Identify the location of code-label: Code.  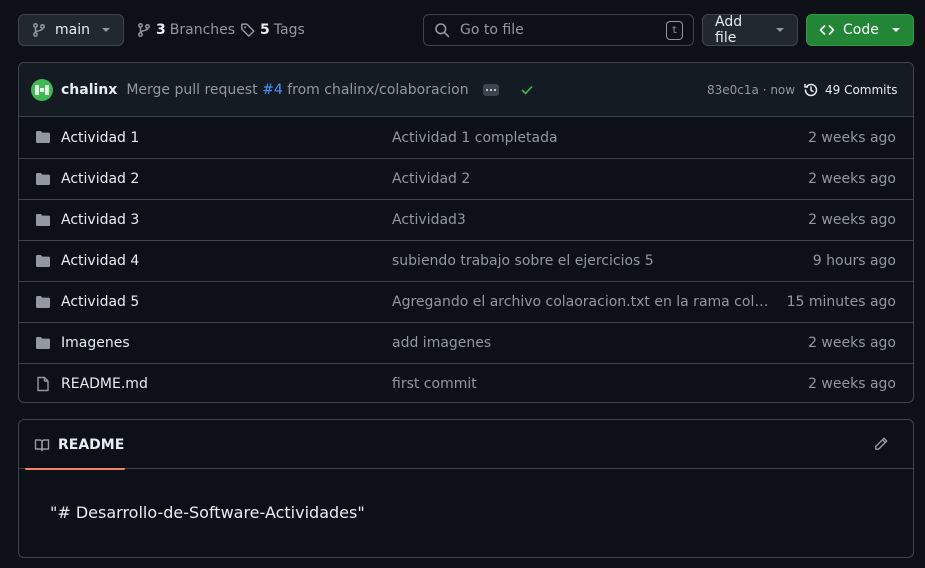
(861, 30).